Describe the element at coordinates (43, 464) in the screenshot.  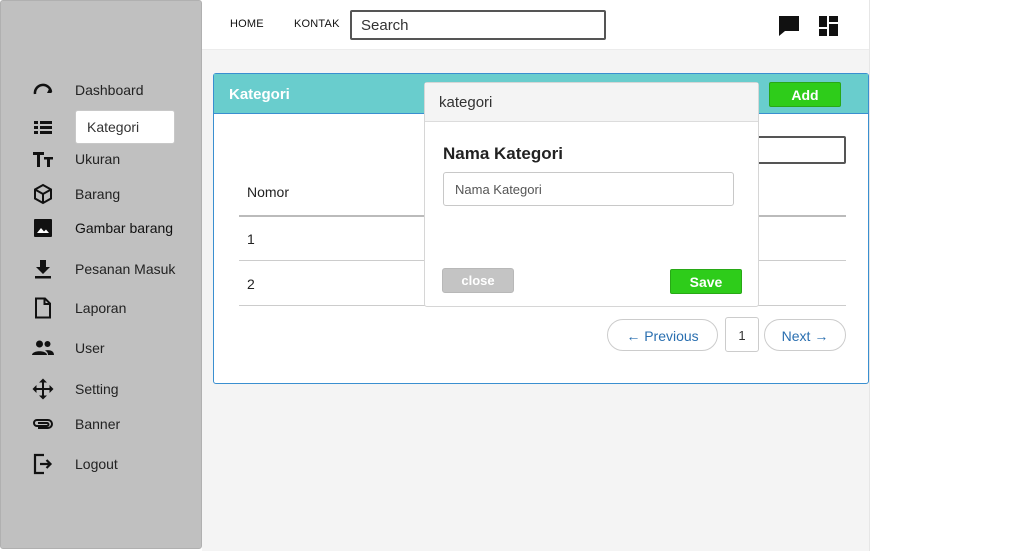
I see `logout-icon` at that location.